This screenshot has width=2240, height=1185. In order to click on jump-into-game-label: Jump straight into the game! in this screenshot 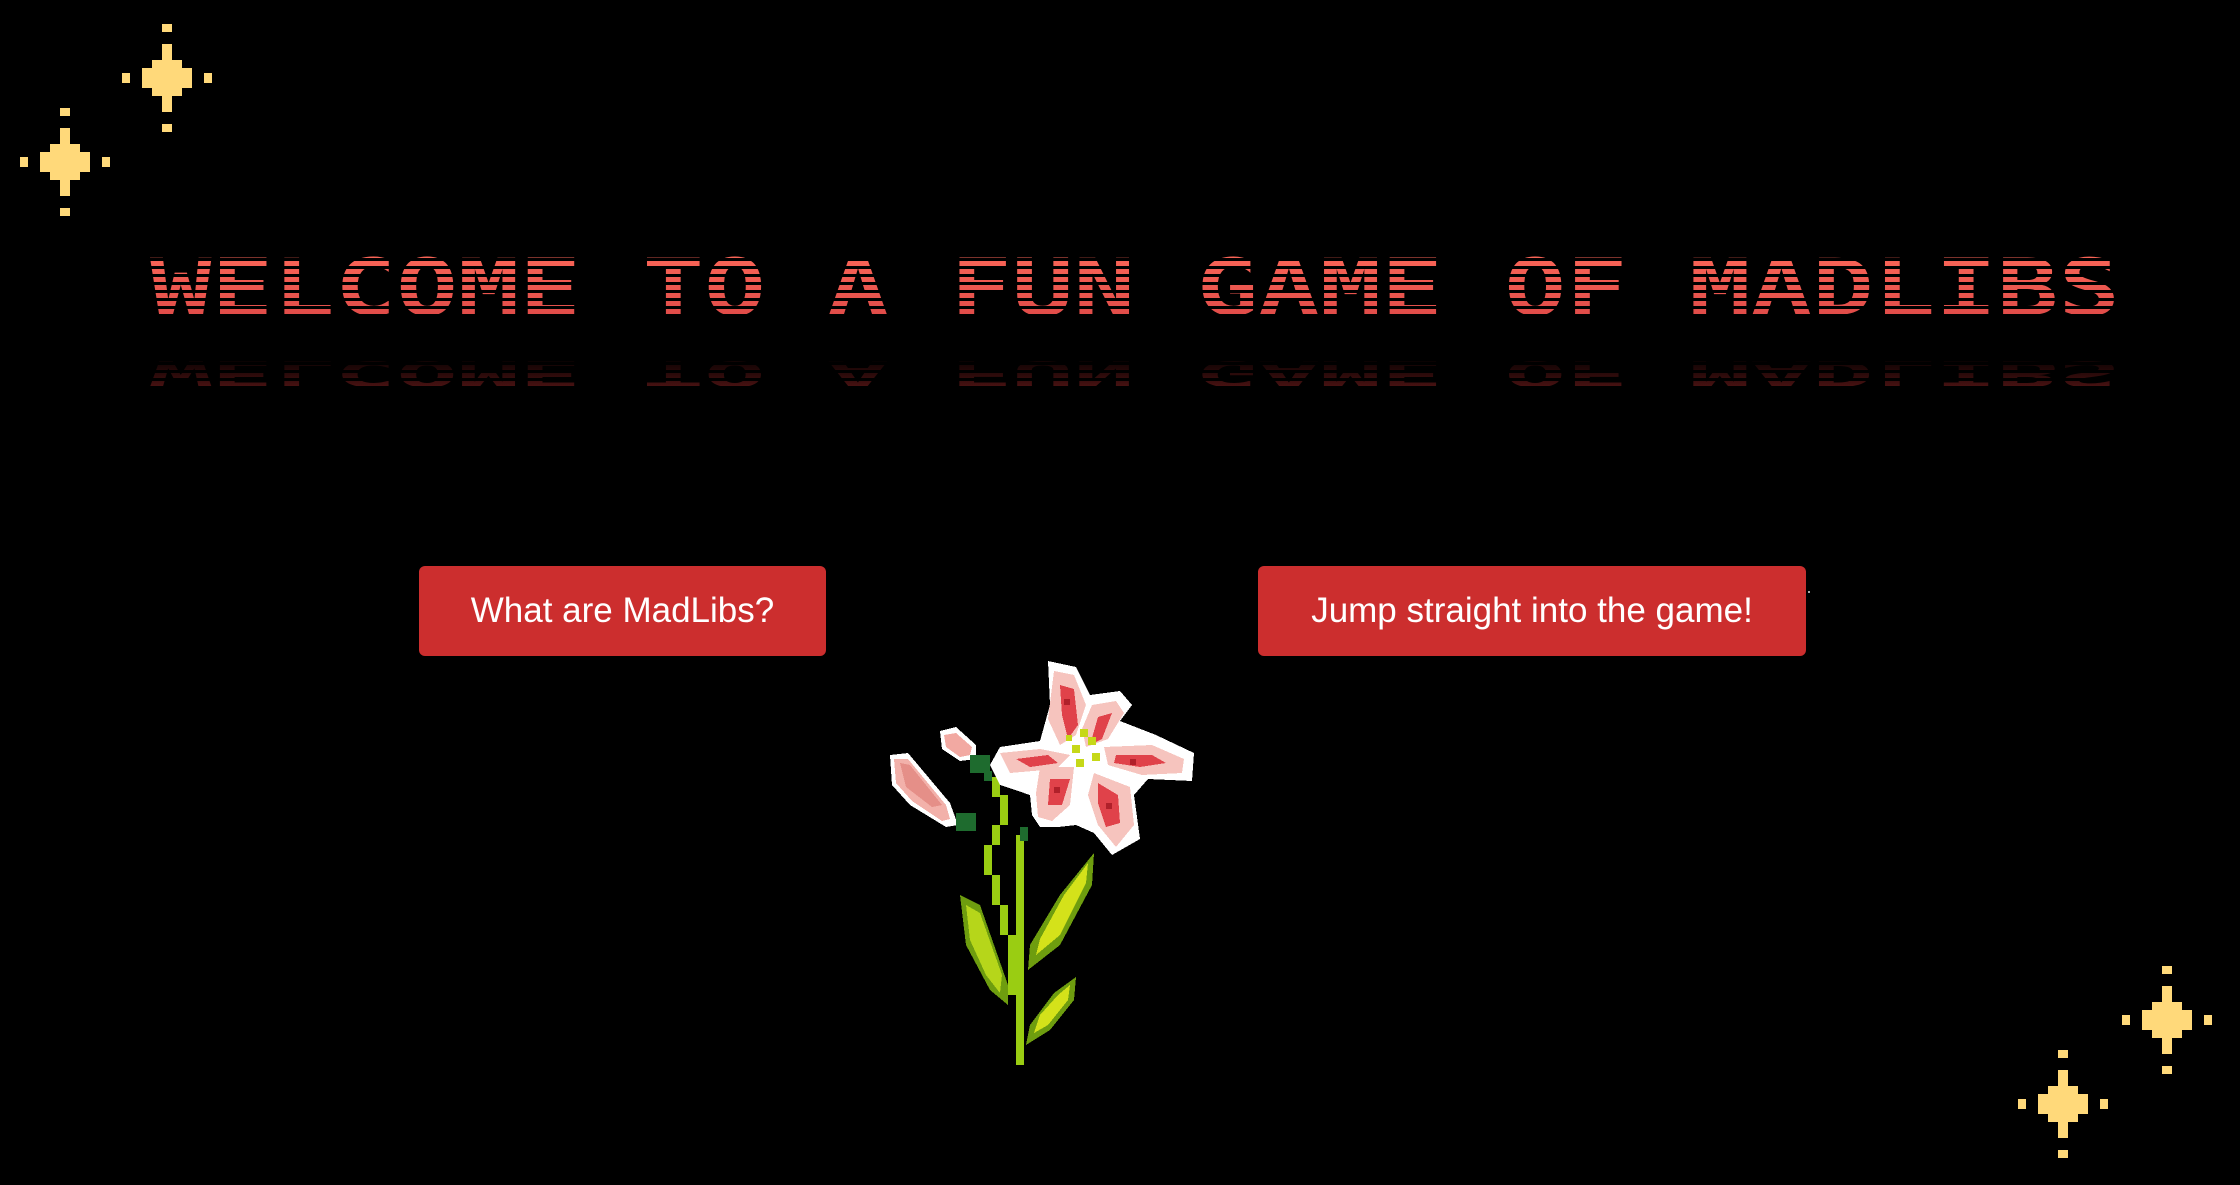, I will do `click(1532, 610)`.